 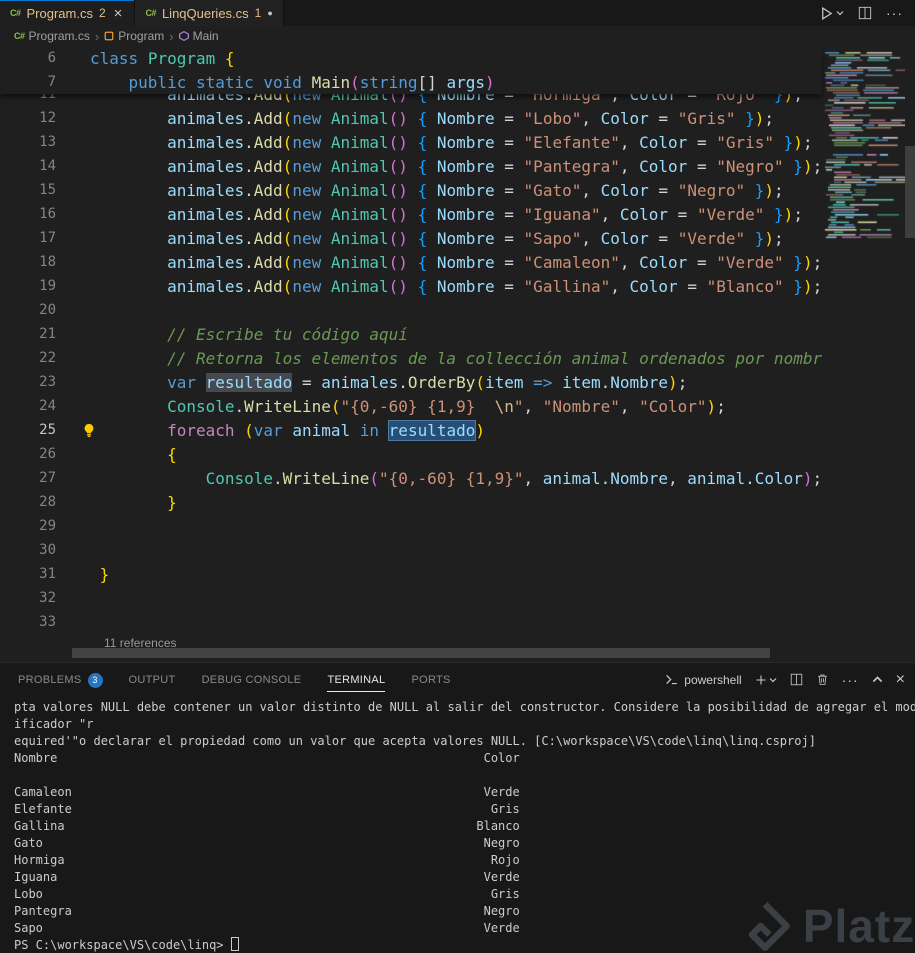 I want to click on breadcrumb-class: Program, so click(x=134, y=36).